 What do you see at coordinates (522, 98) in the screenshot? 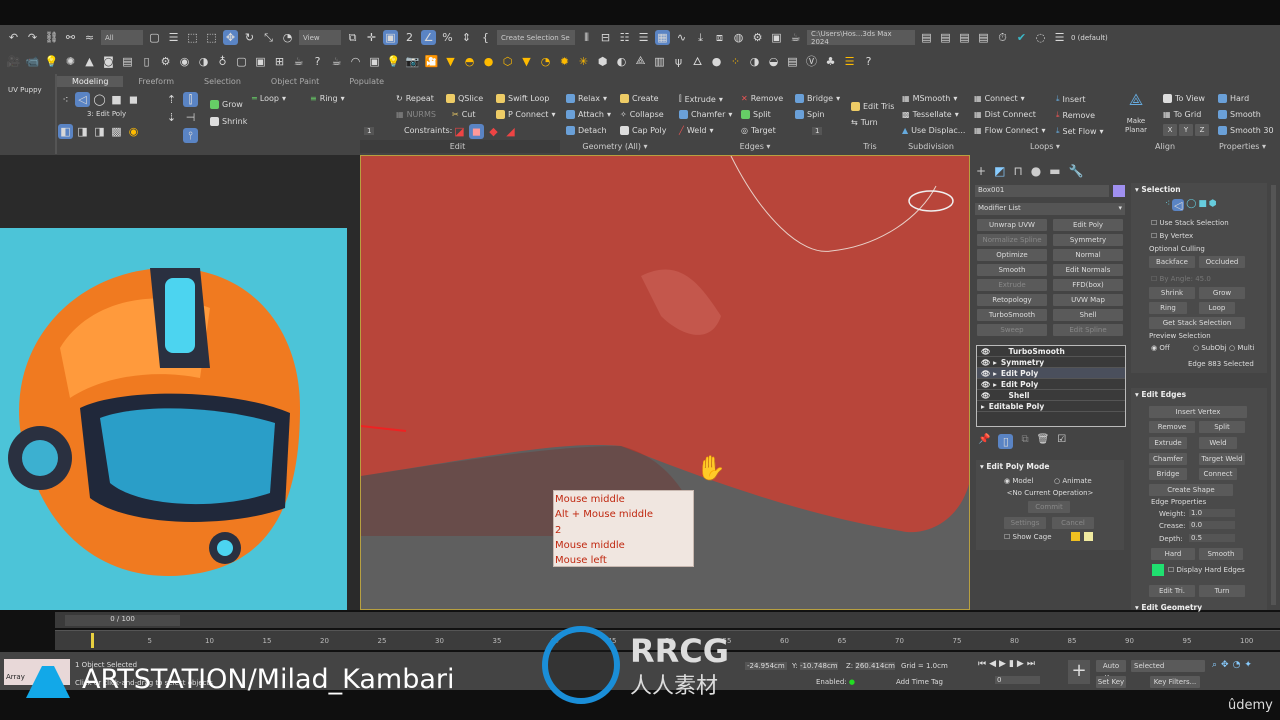
I see `swift-loop-button: Swift Loop` at bounding box center [522, 98].